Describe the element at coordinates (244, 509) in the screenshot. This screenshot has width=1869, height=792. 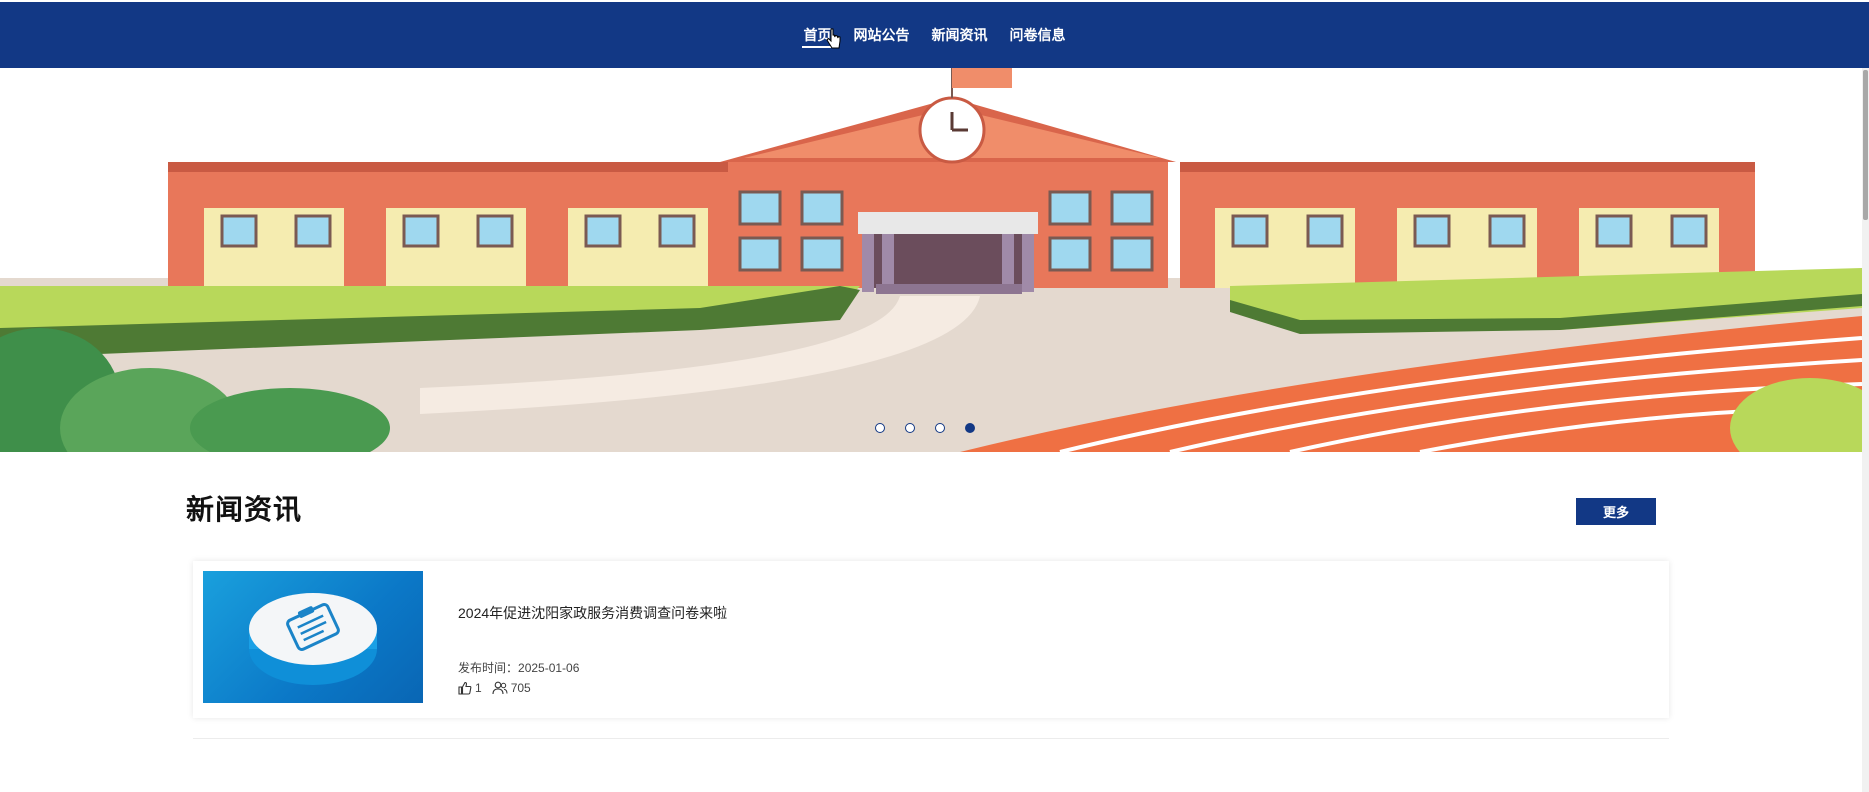
I see `section-title-news: 新闻资讯` at that location.